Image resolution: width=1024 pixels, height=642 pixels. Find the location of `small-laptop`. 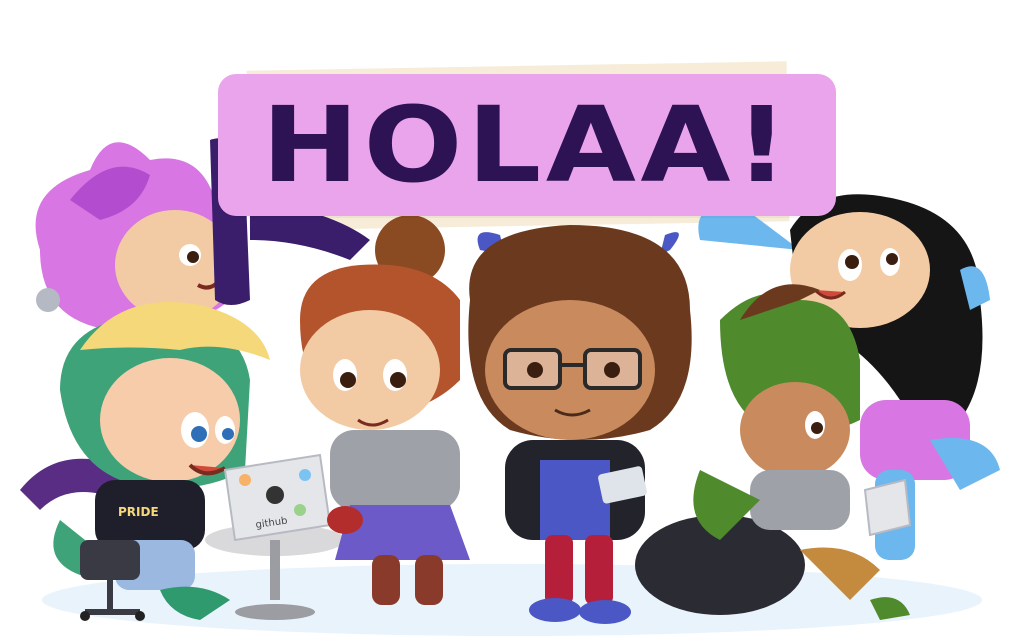

small-laptop is located at coordinates (887, 507).